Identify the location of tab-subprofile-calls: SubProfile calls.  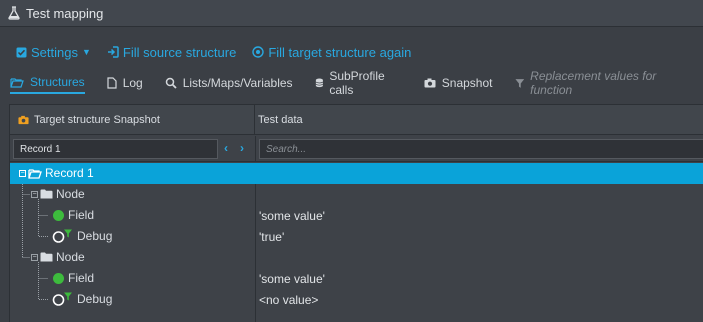
(358, 83).